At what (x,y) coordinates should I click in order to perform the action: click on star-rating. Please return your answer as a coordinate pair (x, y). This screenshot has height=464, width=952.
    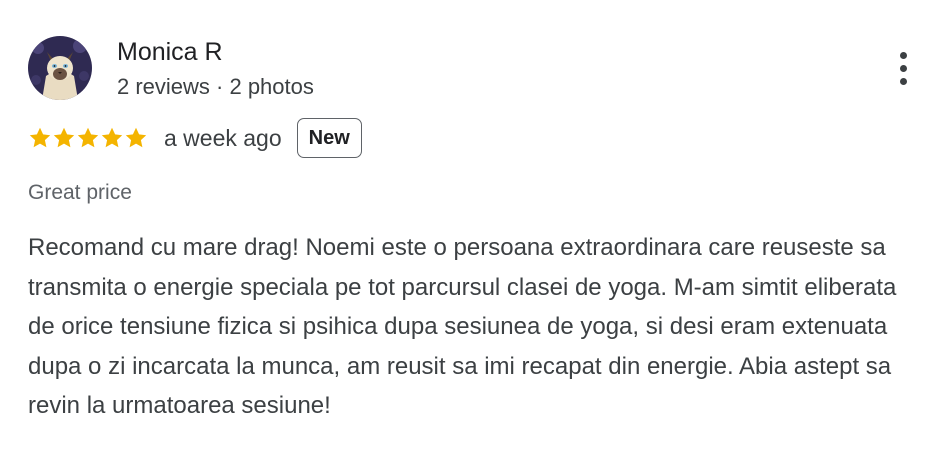
    Looking at the image, I should click on (88, 138).